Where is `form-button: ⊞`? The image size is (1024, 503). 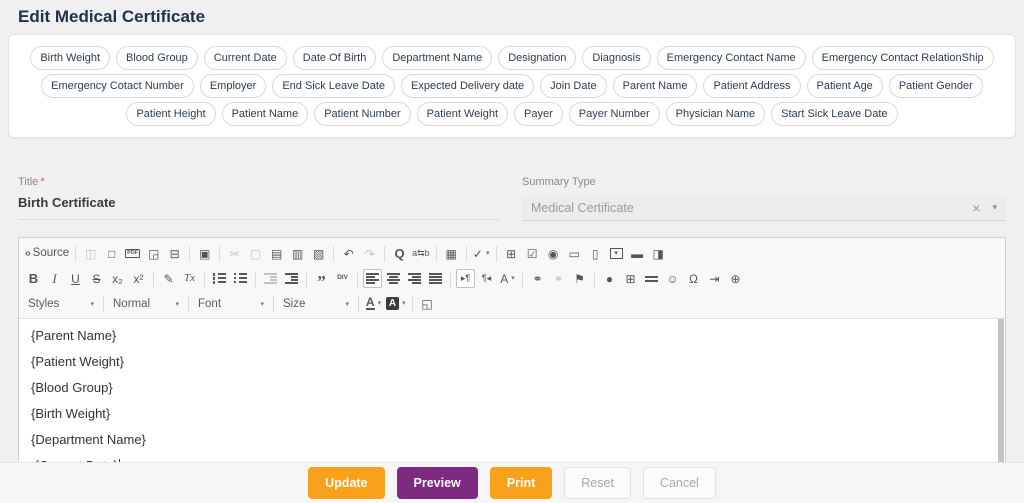 form-button: ⊞ is located at coordinates (511, 253).